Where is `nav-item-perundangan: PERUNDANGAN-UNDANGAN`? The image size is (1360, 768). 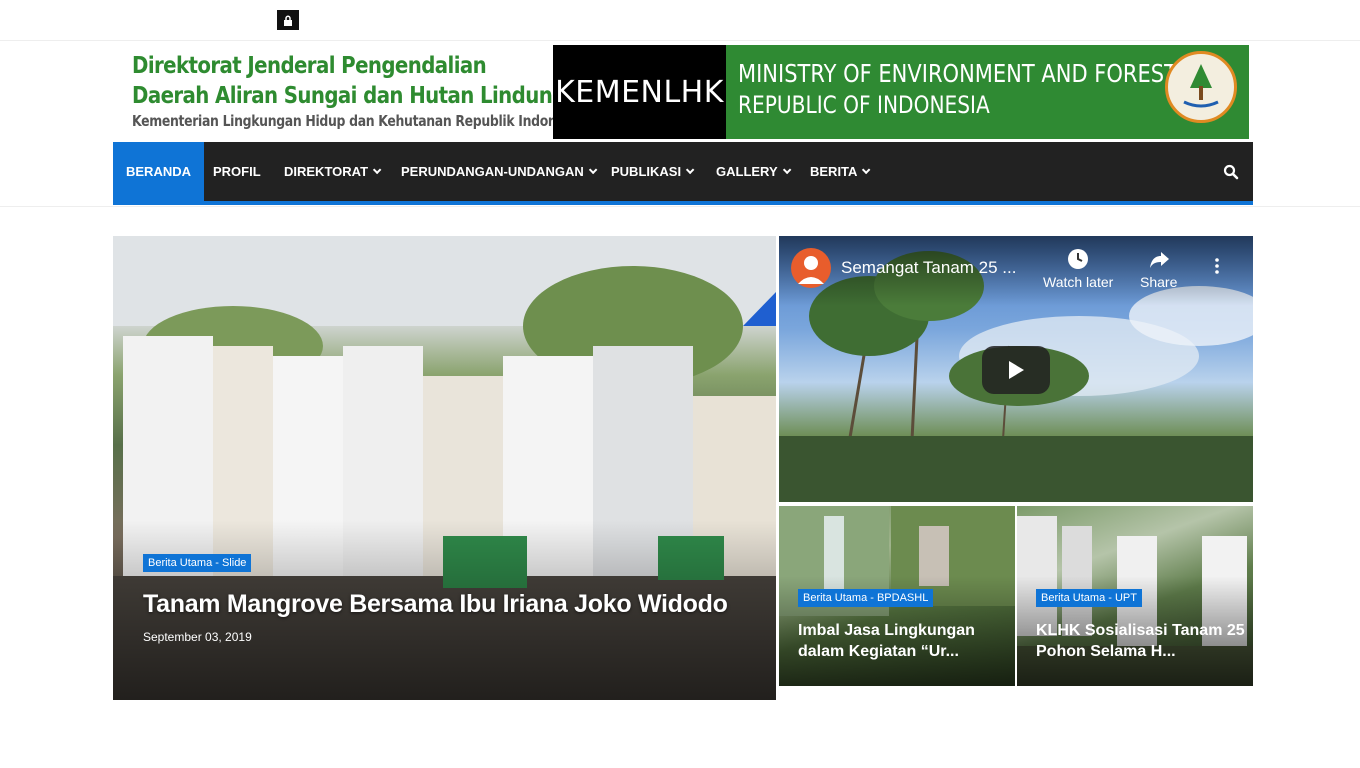 nav-item-perundangan: PERUNDANGAN-UNDANGAN is located at coordinates (499, 171).